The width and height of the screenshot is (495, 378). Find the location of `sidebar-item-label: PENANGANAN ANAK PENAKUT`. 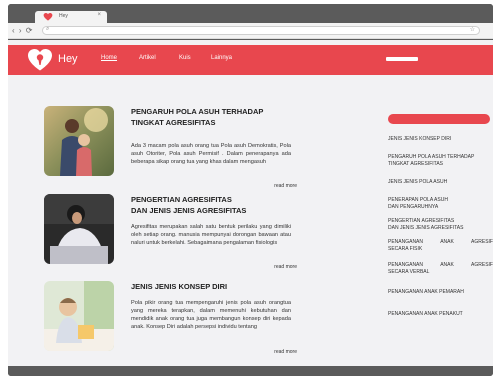

sidebar-item-label: PENANGANAN ANAK PENAKUT is located at coordinates (440, 314).